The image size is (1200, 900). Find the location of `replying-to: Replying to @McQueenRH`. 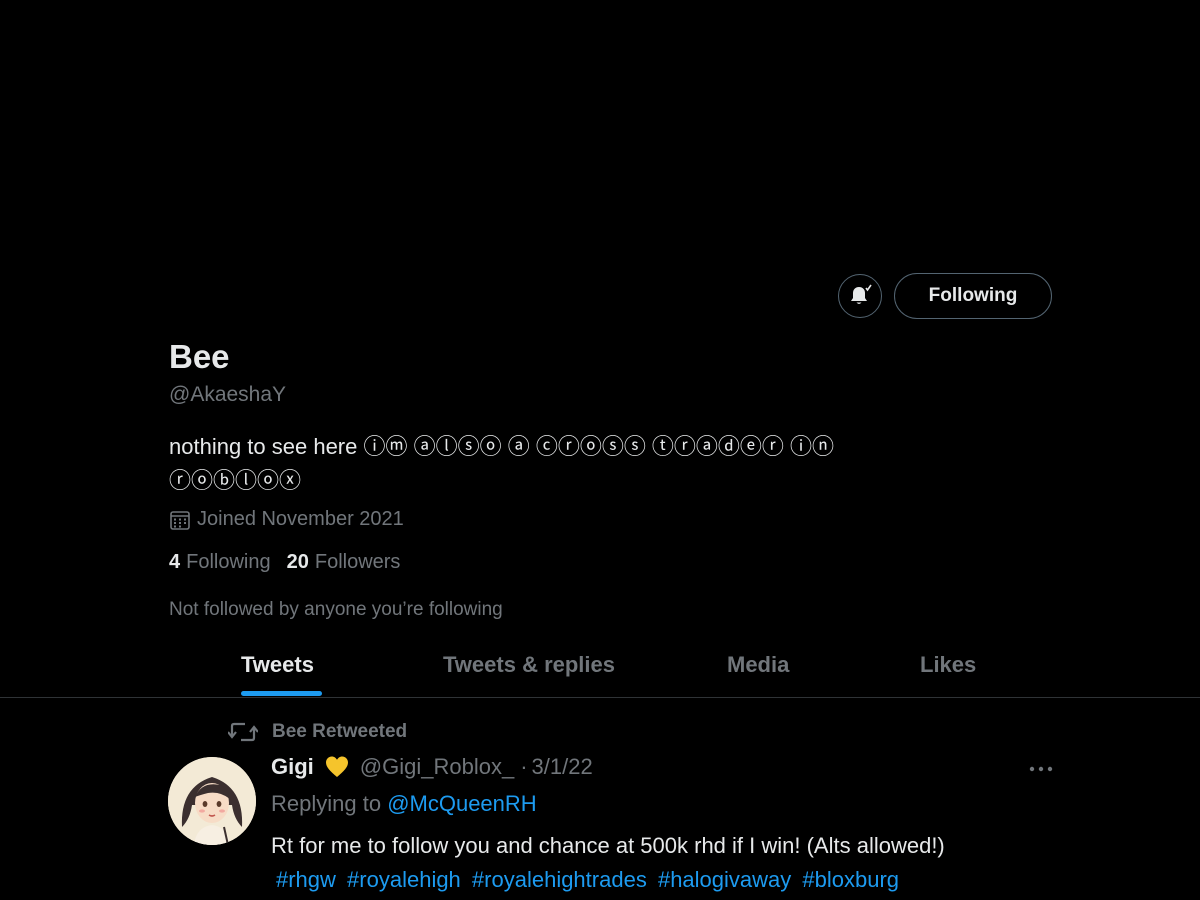

replying-to: Replying to @McQueenRH is located at coordinates (404, 804).